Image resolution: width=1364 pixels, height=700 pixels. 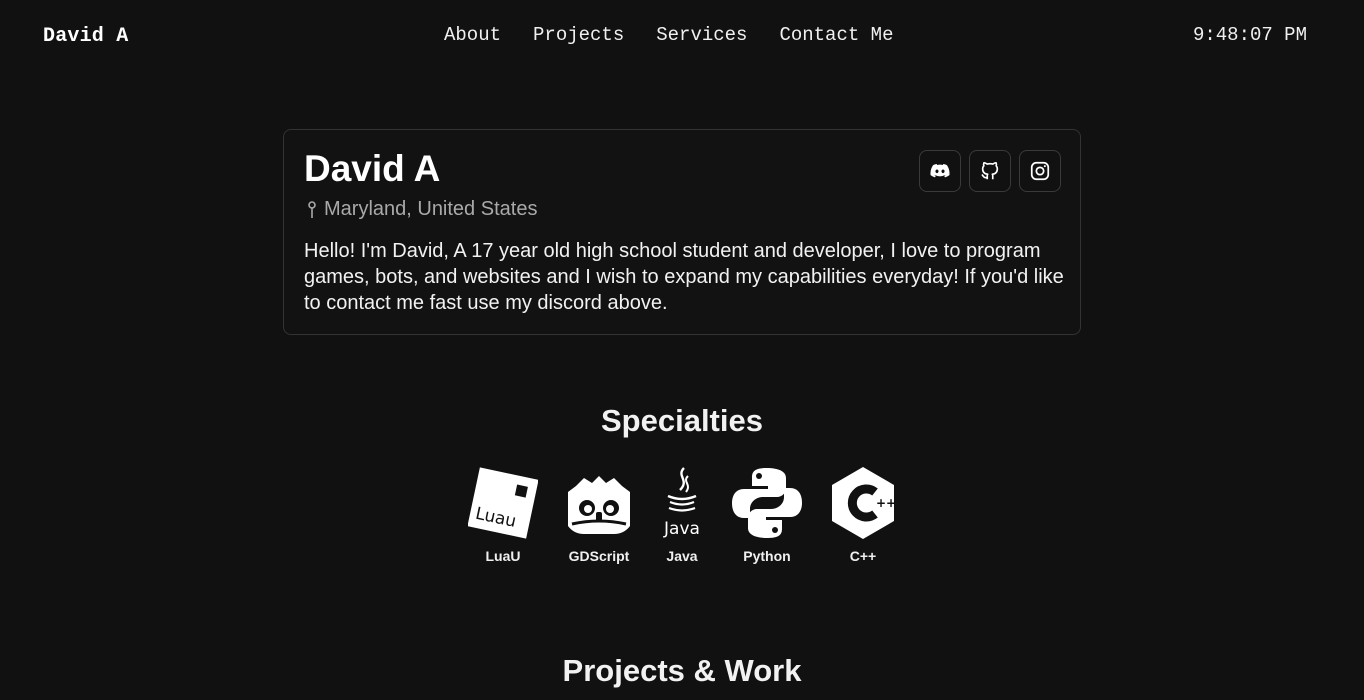 What do you see at coordinates (431, 209) in the screenshot?
I see `location-text: Maryland, United States` at bounding box center [431, 209].